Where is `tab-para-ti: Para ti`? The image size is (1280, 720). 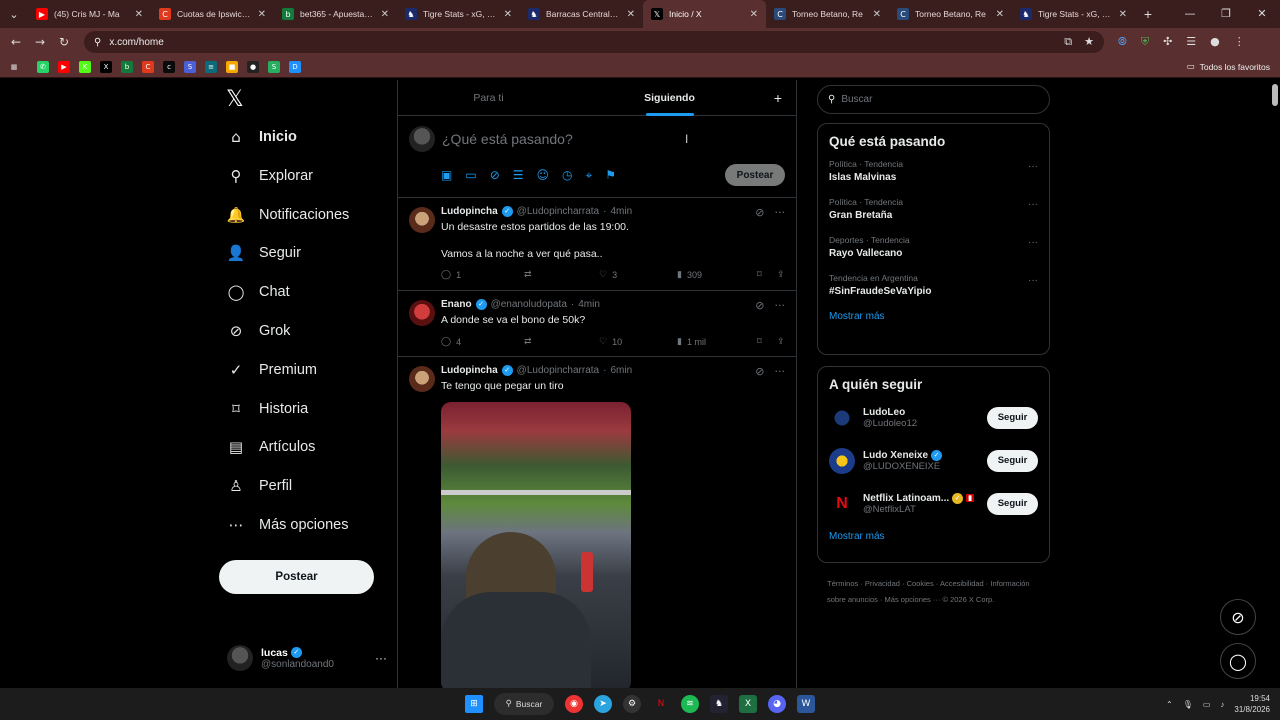
tab-para-ti: Para ti is located at coordinates (488, 98).